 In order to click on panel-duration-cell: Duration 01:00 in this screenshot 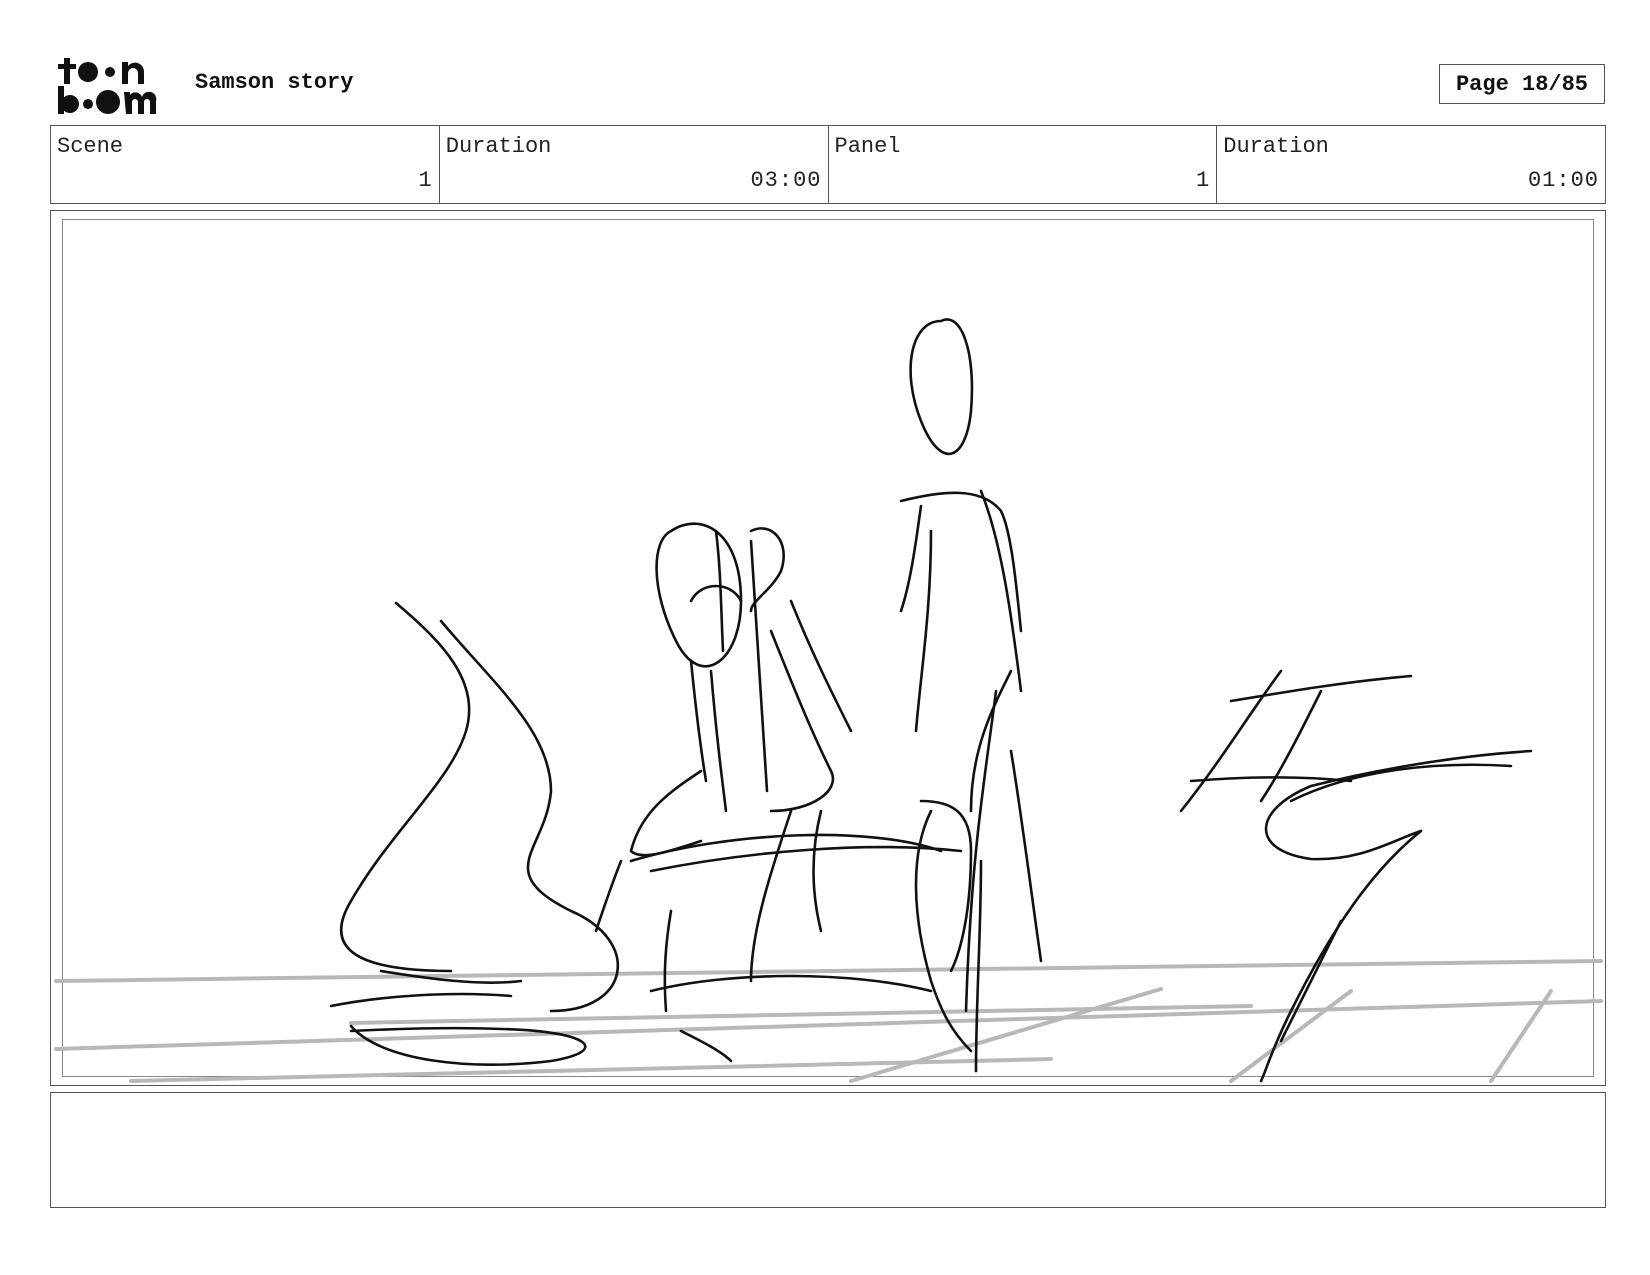, I will do `click(1411, 164)`.